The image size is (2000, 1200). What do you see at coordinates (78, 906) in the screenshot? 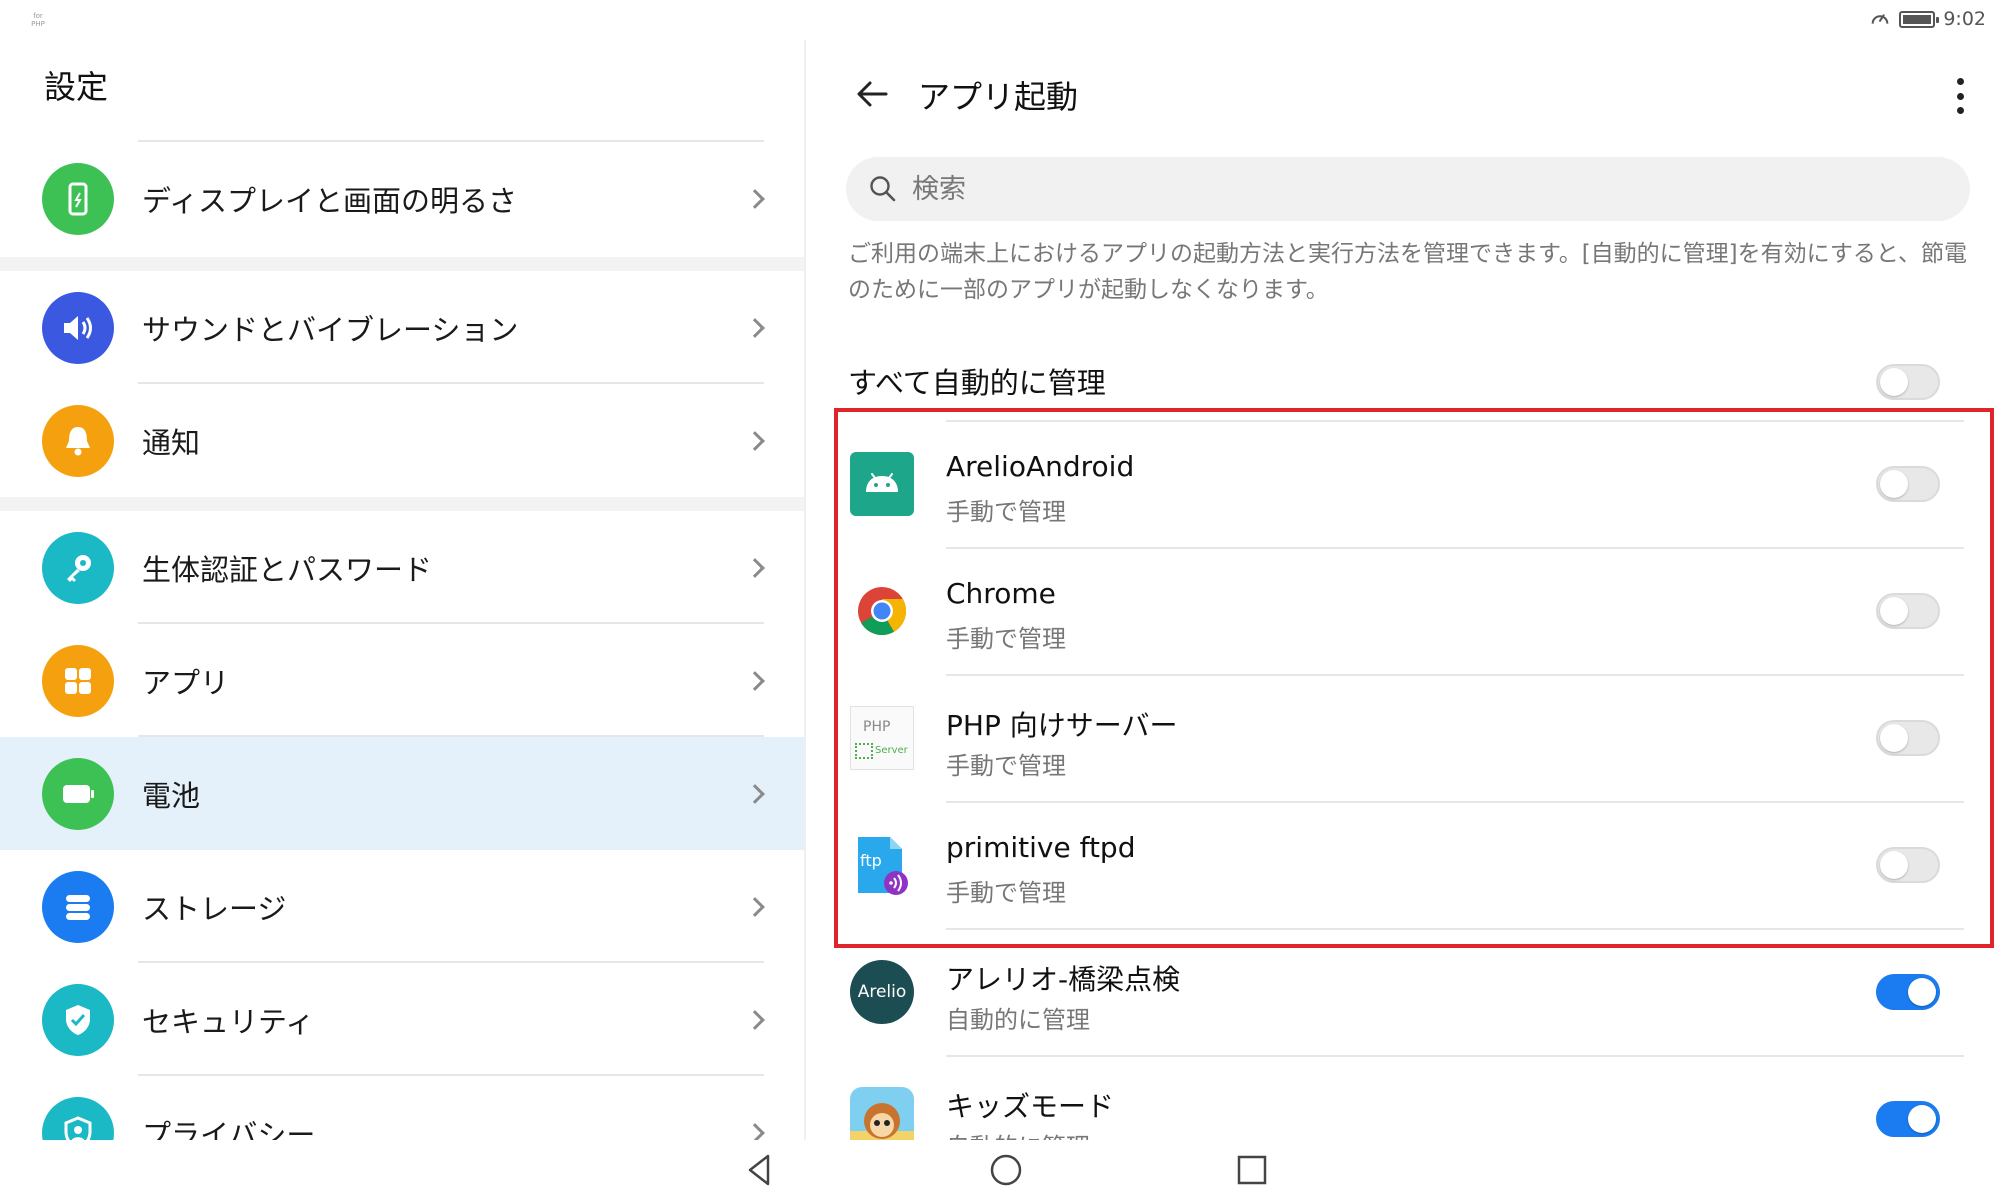
I see `storage-icon` at bounding box center [78, 906].